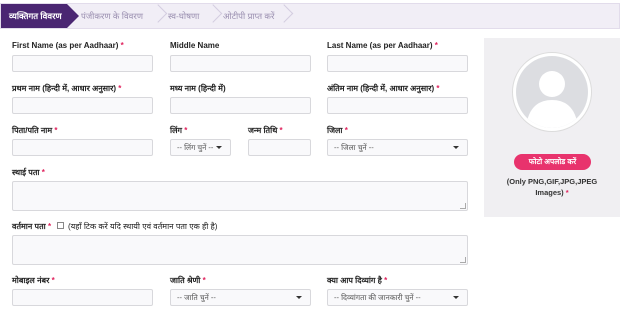 This screenshot has height=319, width=638. Describe the element at coordinates (60, 225) in the screenshot. I see `same-address-checkbox` at that location.